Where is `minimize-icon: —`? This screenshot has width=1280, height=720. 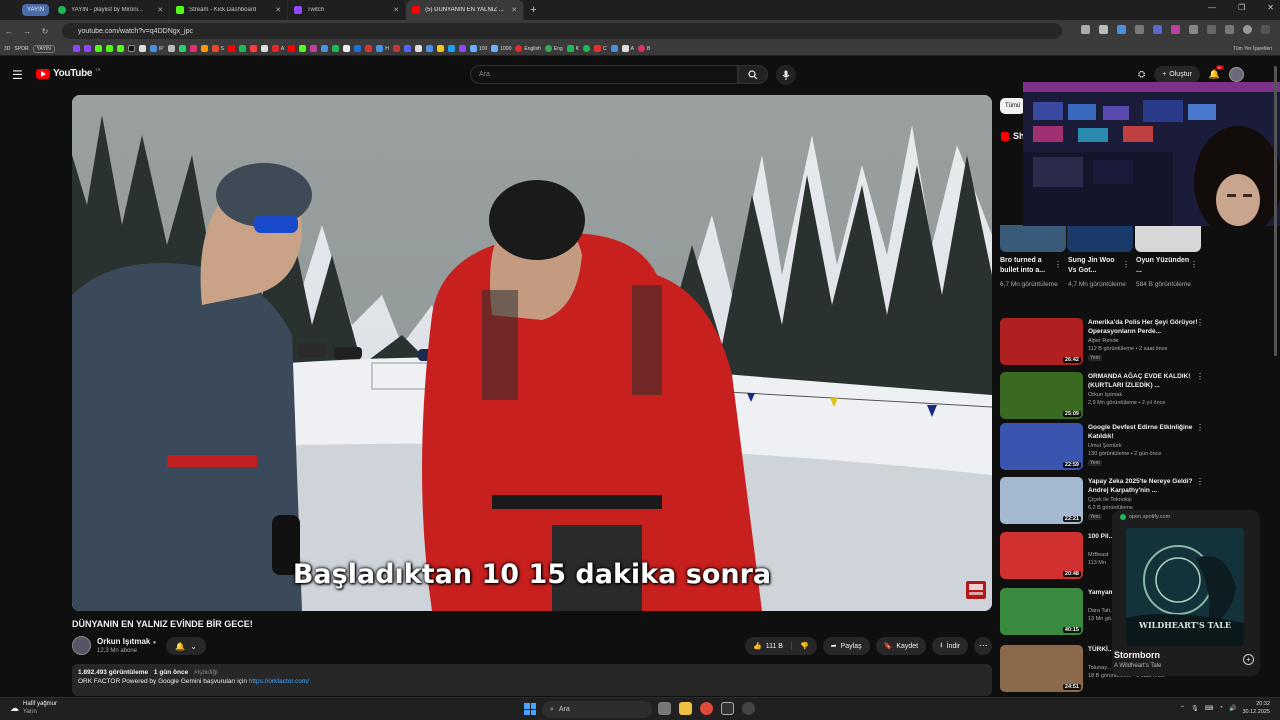
minimize-icon: — is located at coordinates (1212, 7).